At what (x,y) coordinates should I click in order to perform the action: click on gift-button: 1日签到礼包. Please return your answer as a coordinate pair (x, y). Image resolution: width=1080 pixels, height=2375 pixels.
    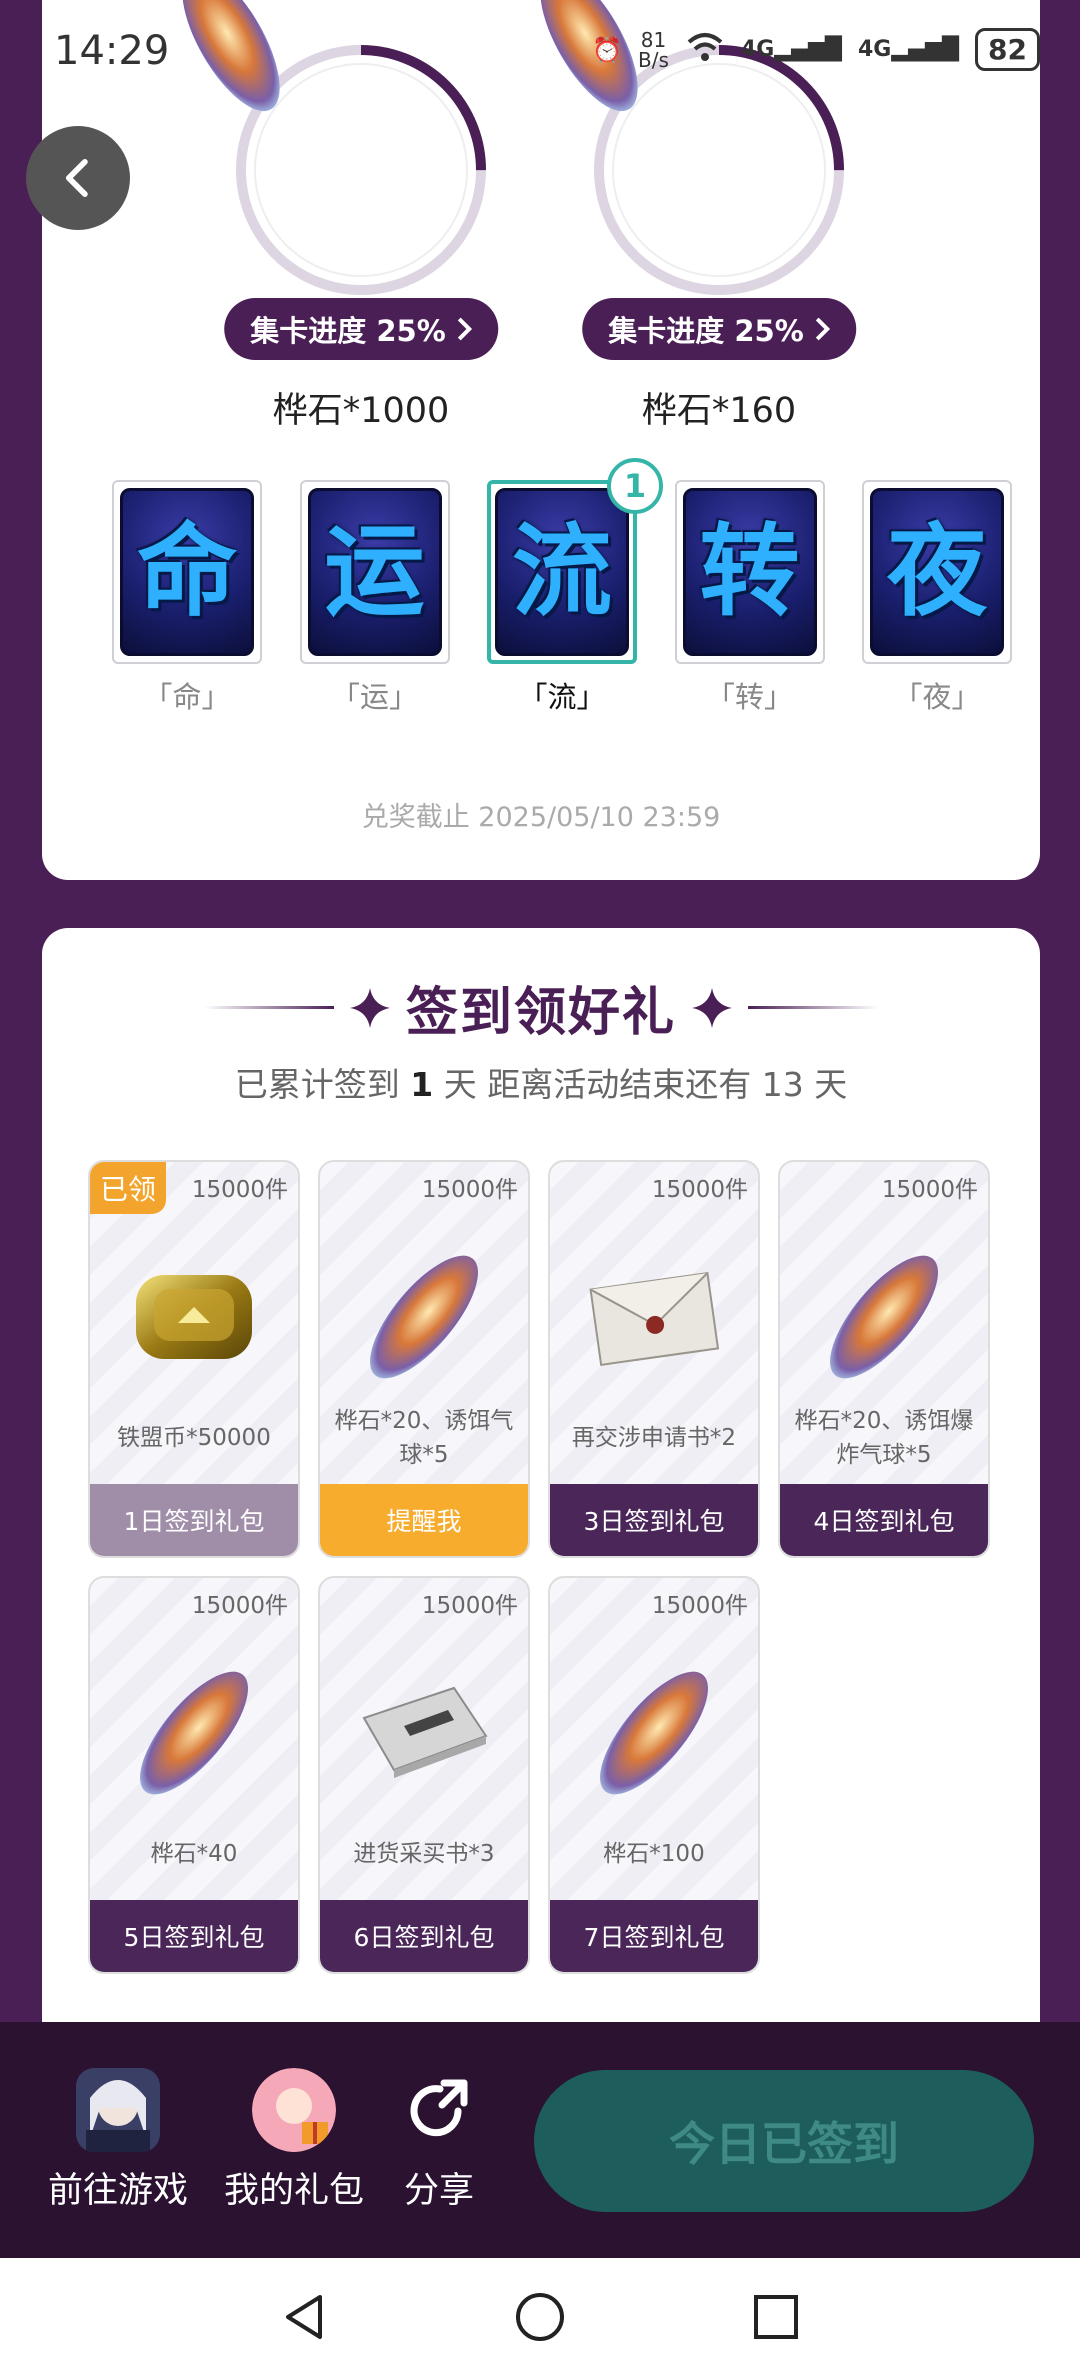
    Looking at the image, I should click on (194, 1520).